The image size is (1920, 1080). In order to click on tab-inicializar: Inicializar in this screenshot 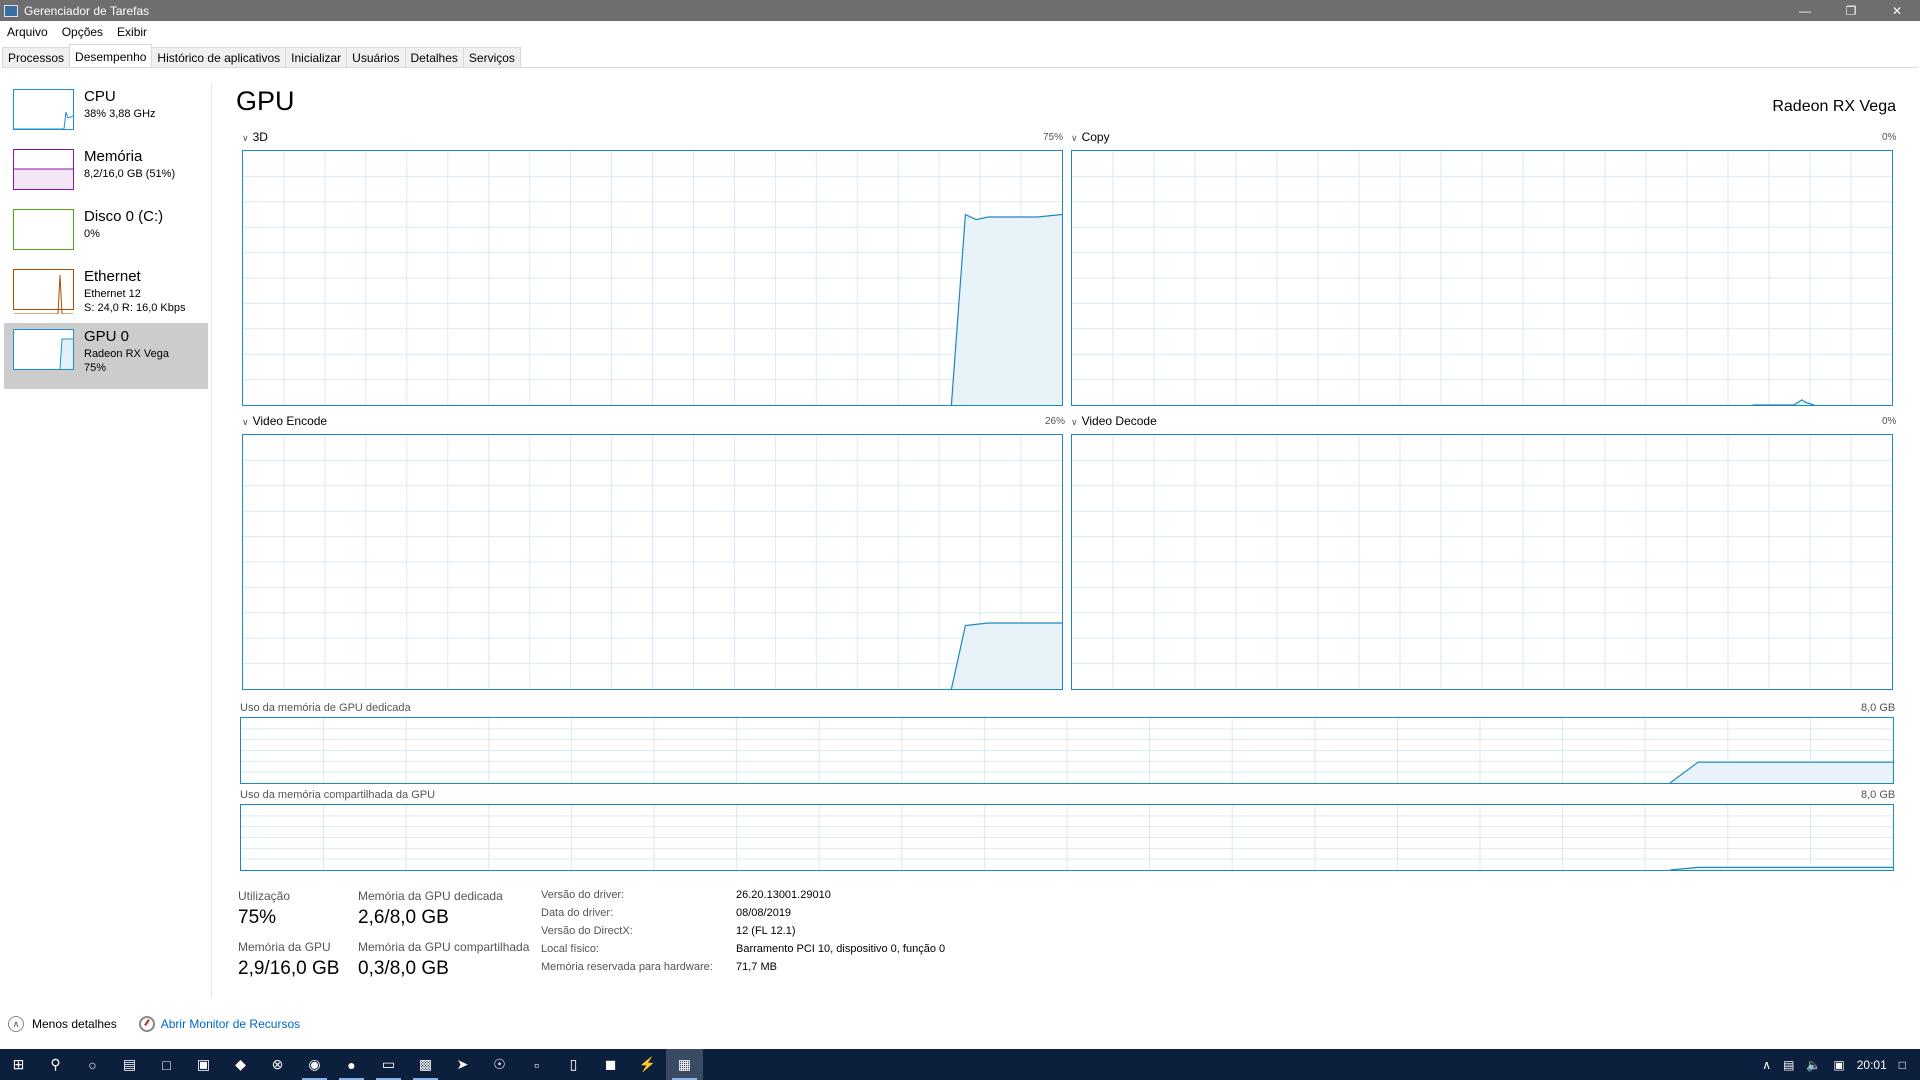, I will do `click(316, 57)`.